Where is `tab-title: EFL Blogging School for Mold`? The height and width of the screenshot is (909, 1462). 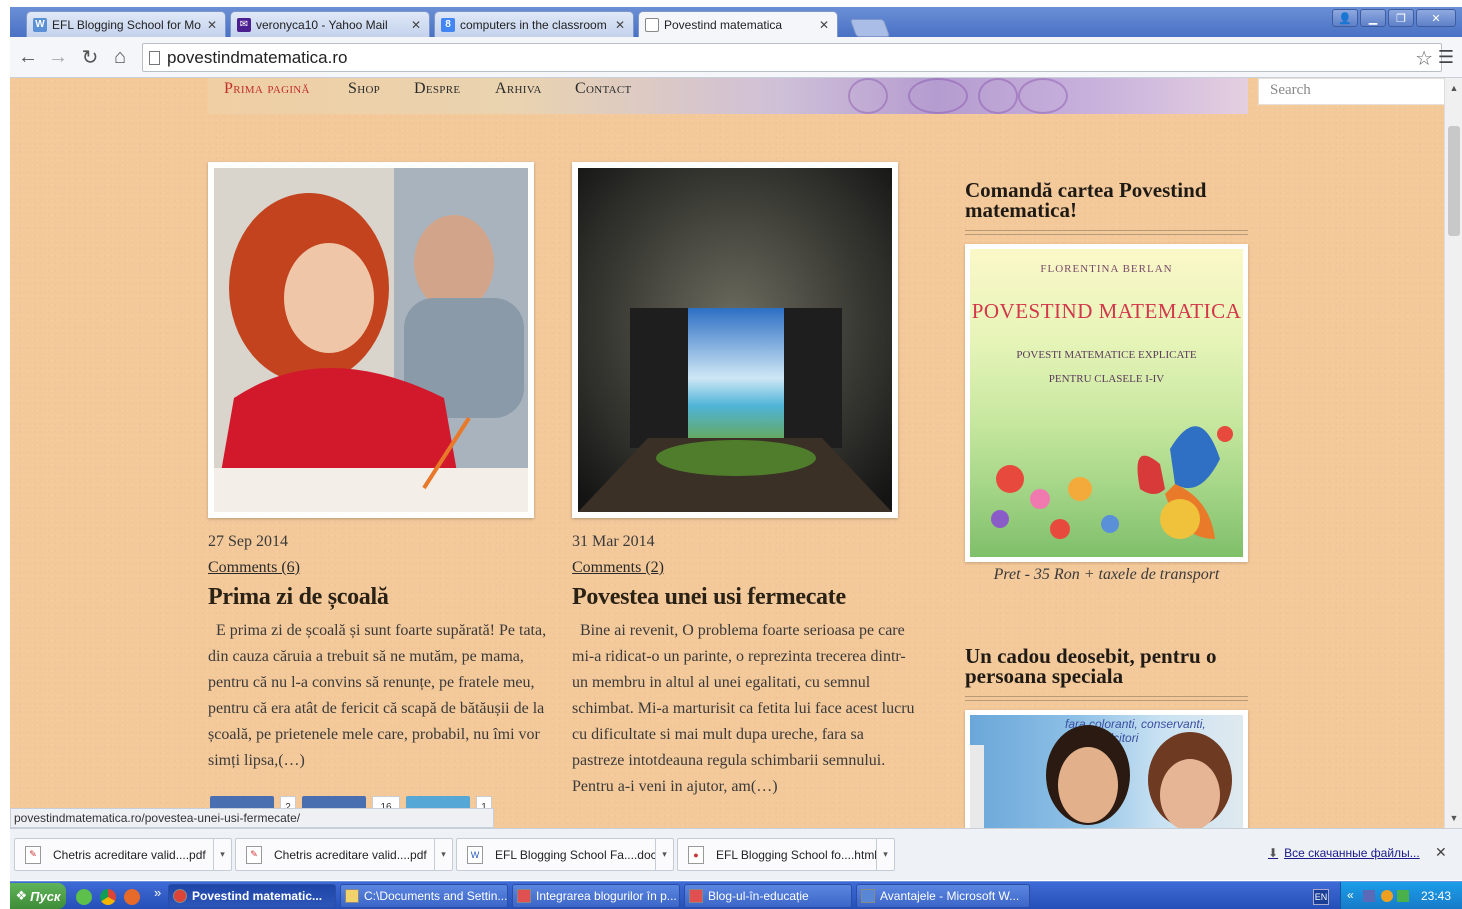
tab-title: EFL Blogging School for Mold is located at coordinates (126, 24).